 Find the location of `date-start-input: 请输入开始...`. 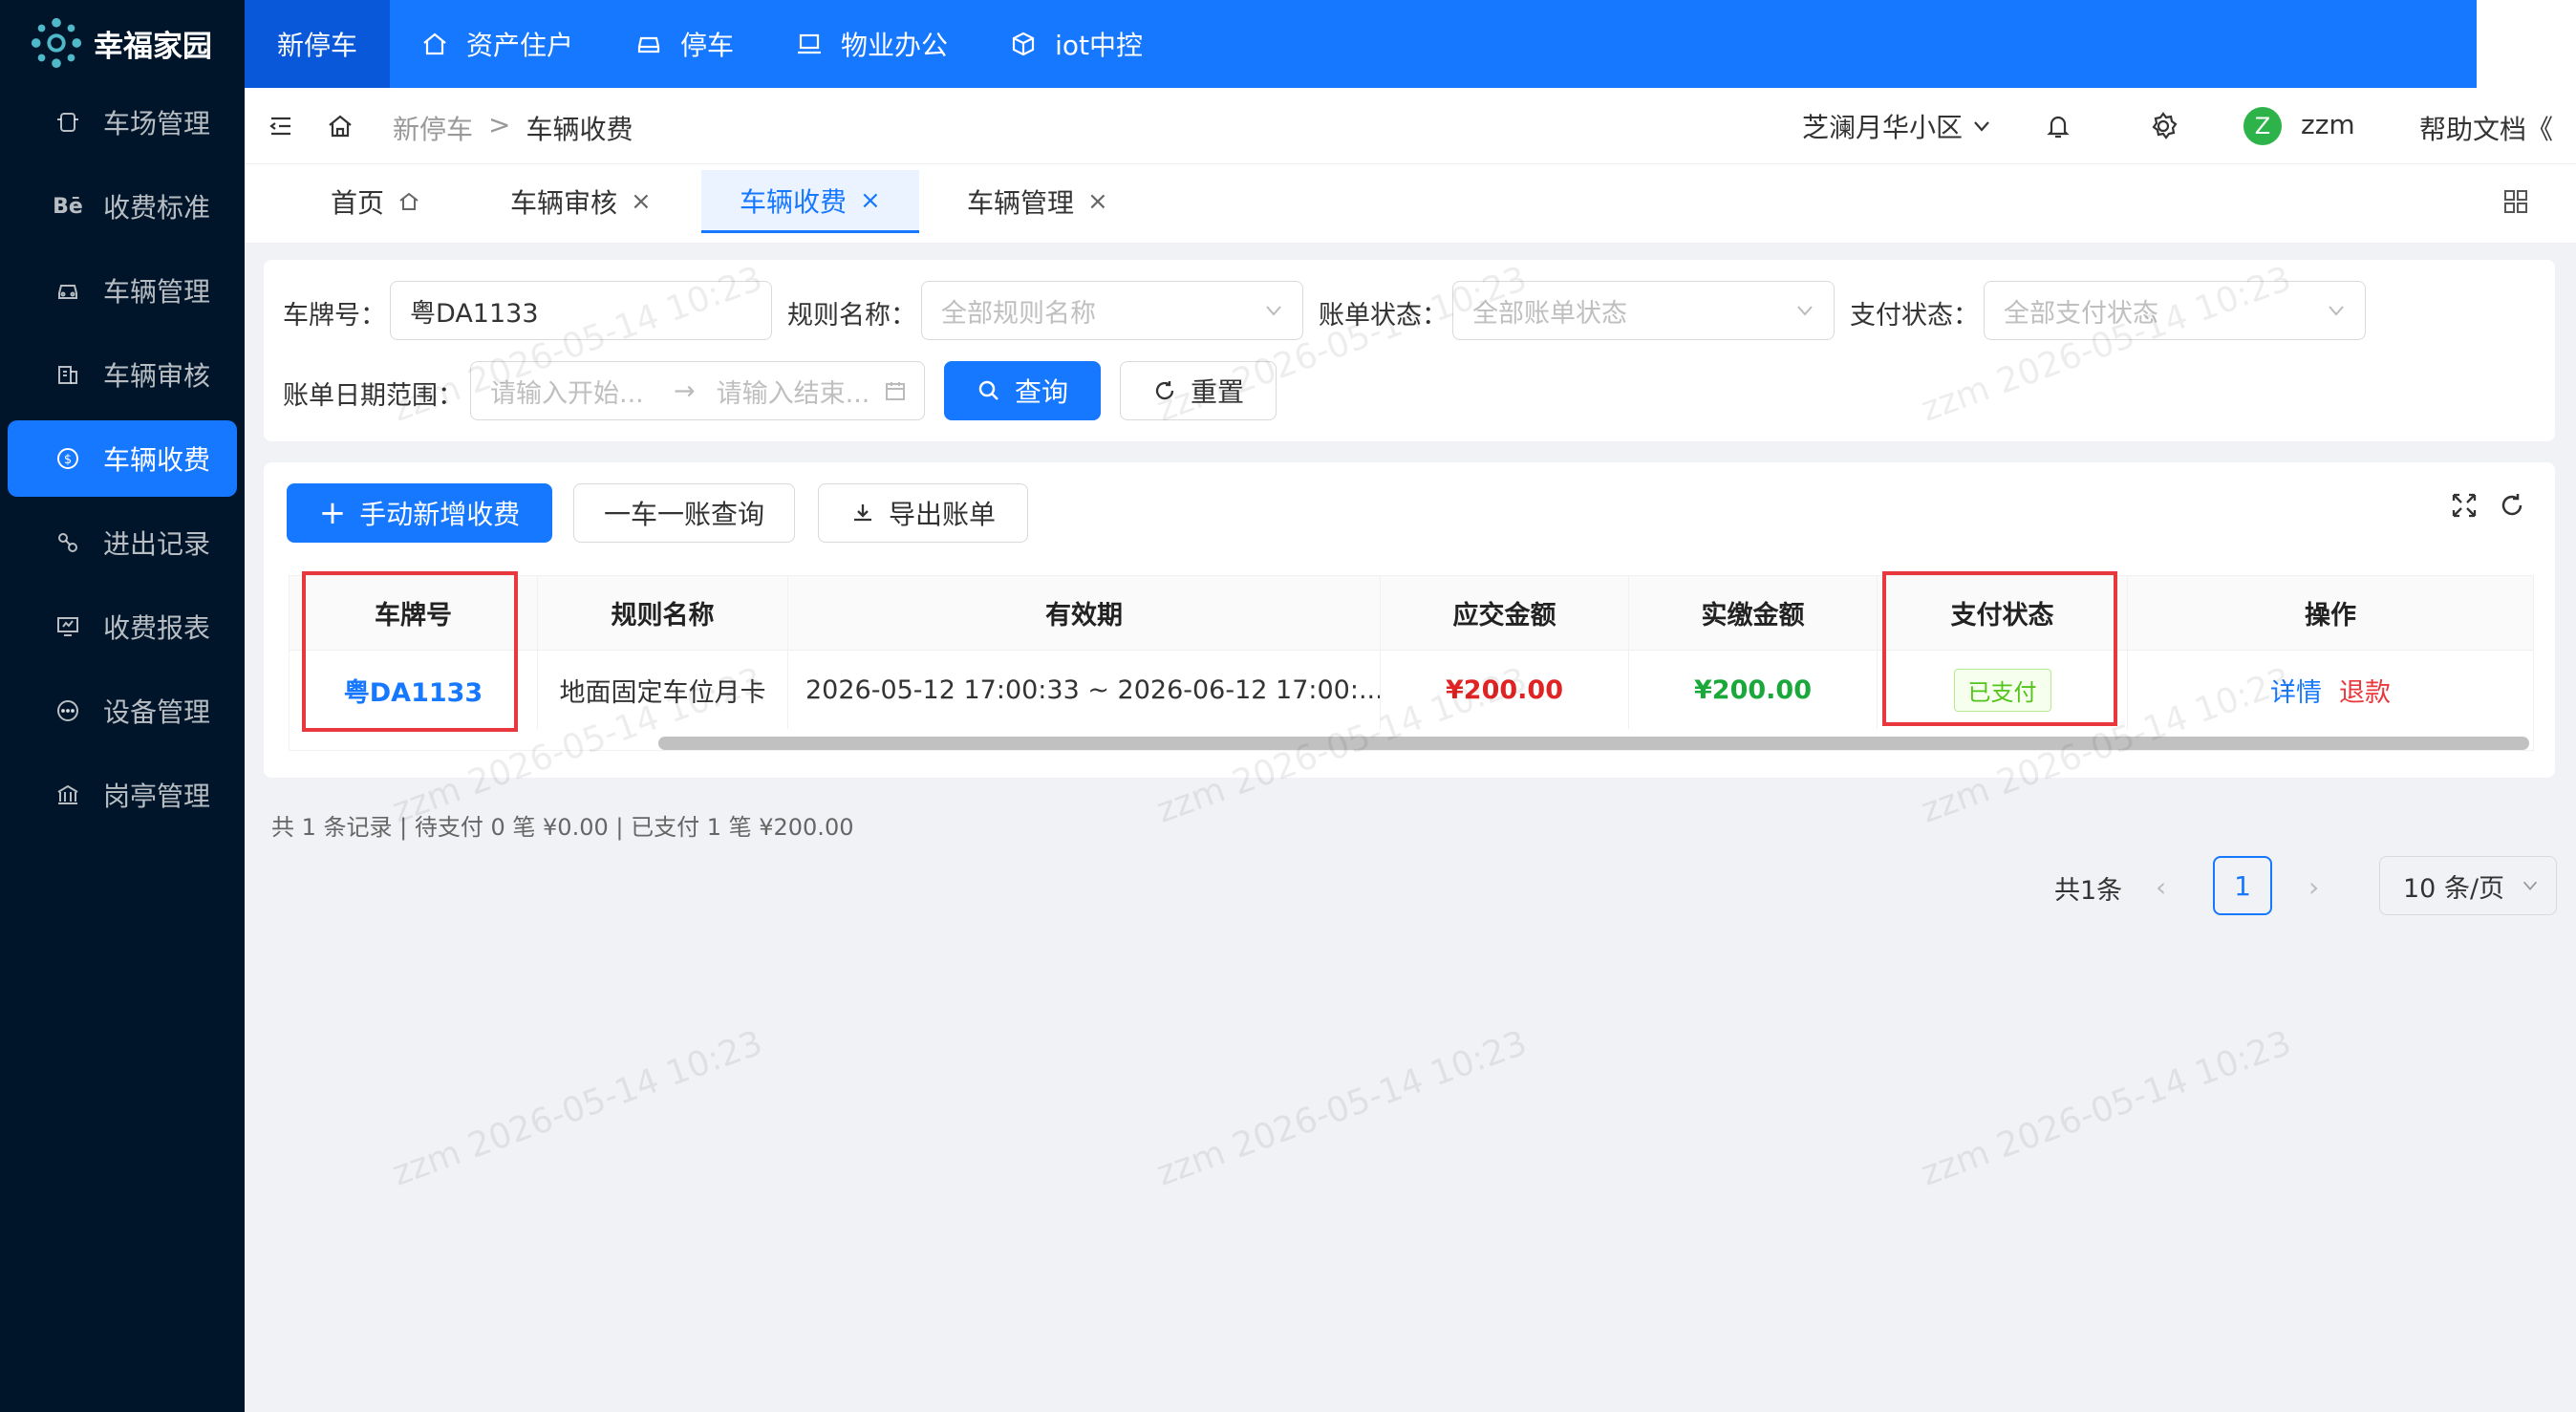

date-start-input: 请输入开始... is located at coordinates (571, 391).